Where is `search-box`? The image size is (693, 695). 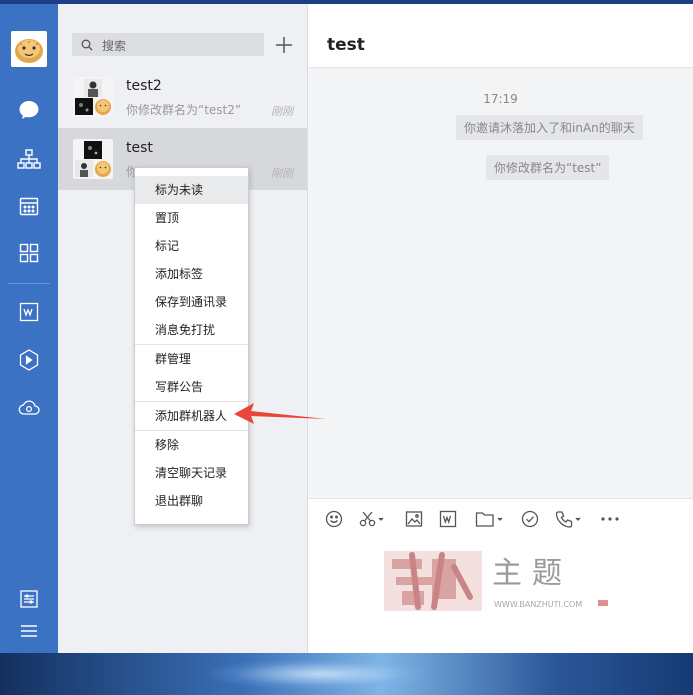 search-box is located at coordinates (168, 44).